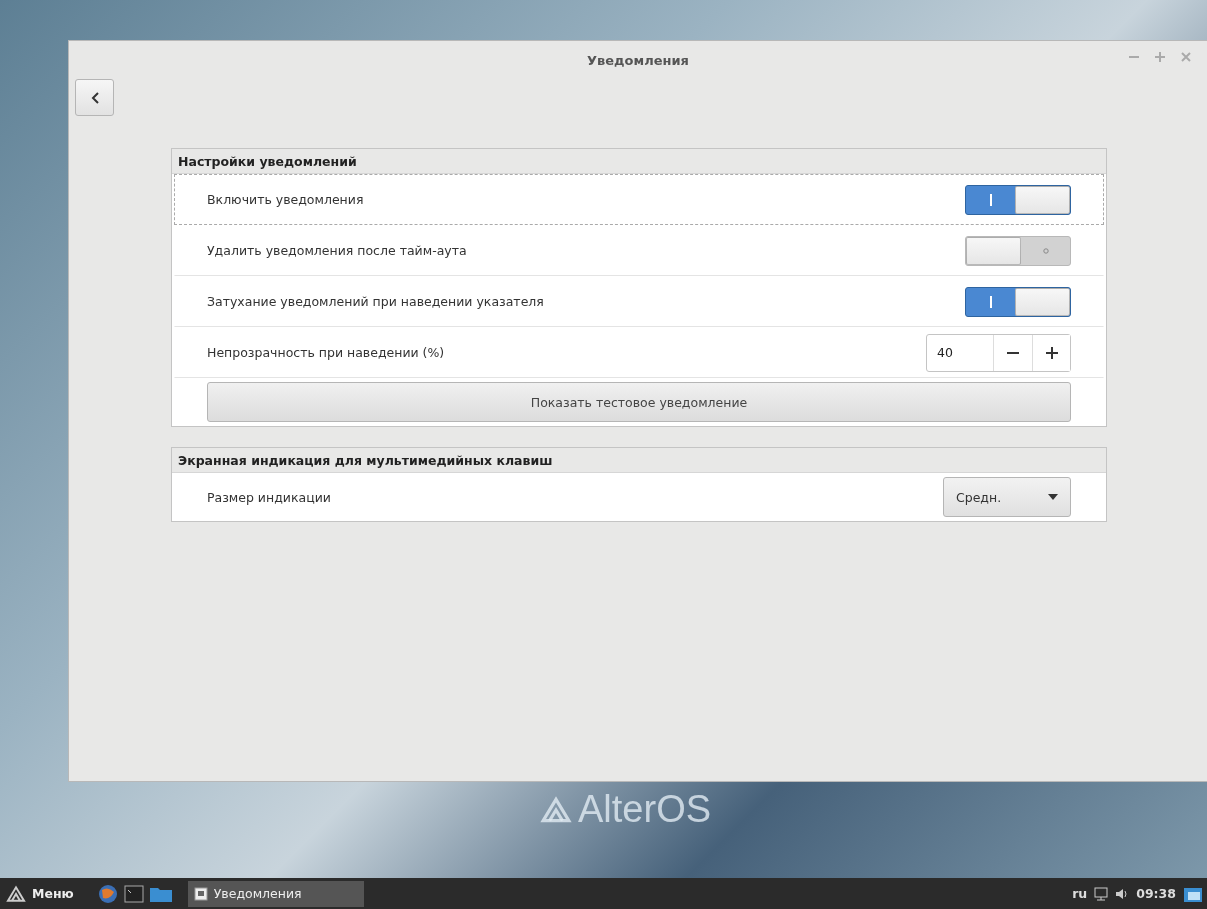 This screenshot has height=909, width=1207. Describe the element at coordinates (639, 460) in the screenshot. I see `section-title: Экранная индикация для мультимедийных клавиш` at that location.